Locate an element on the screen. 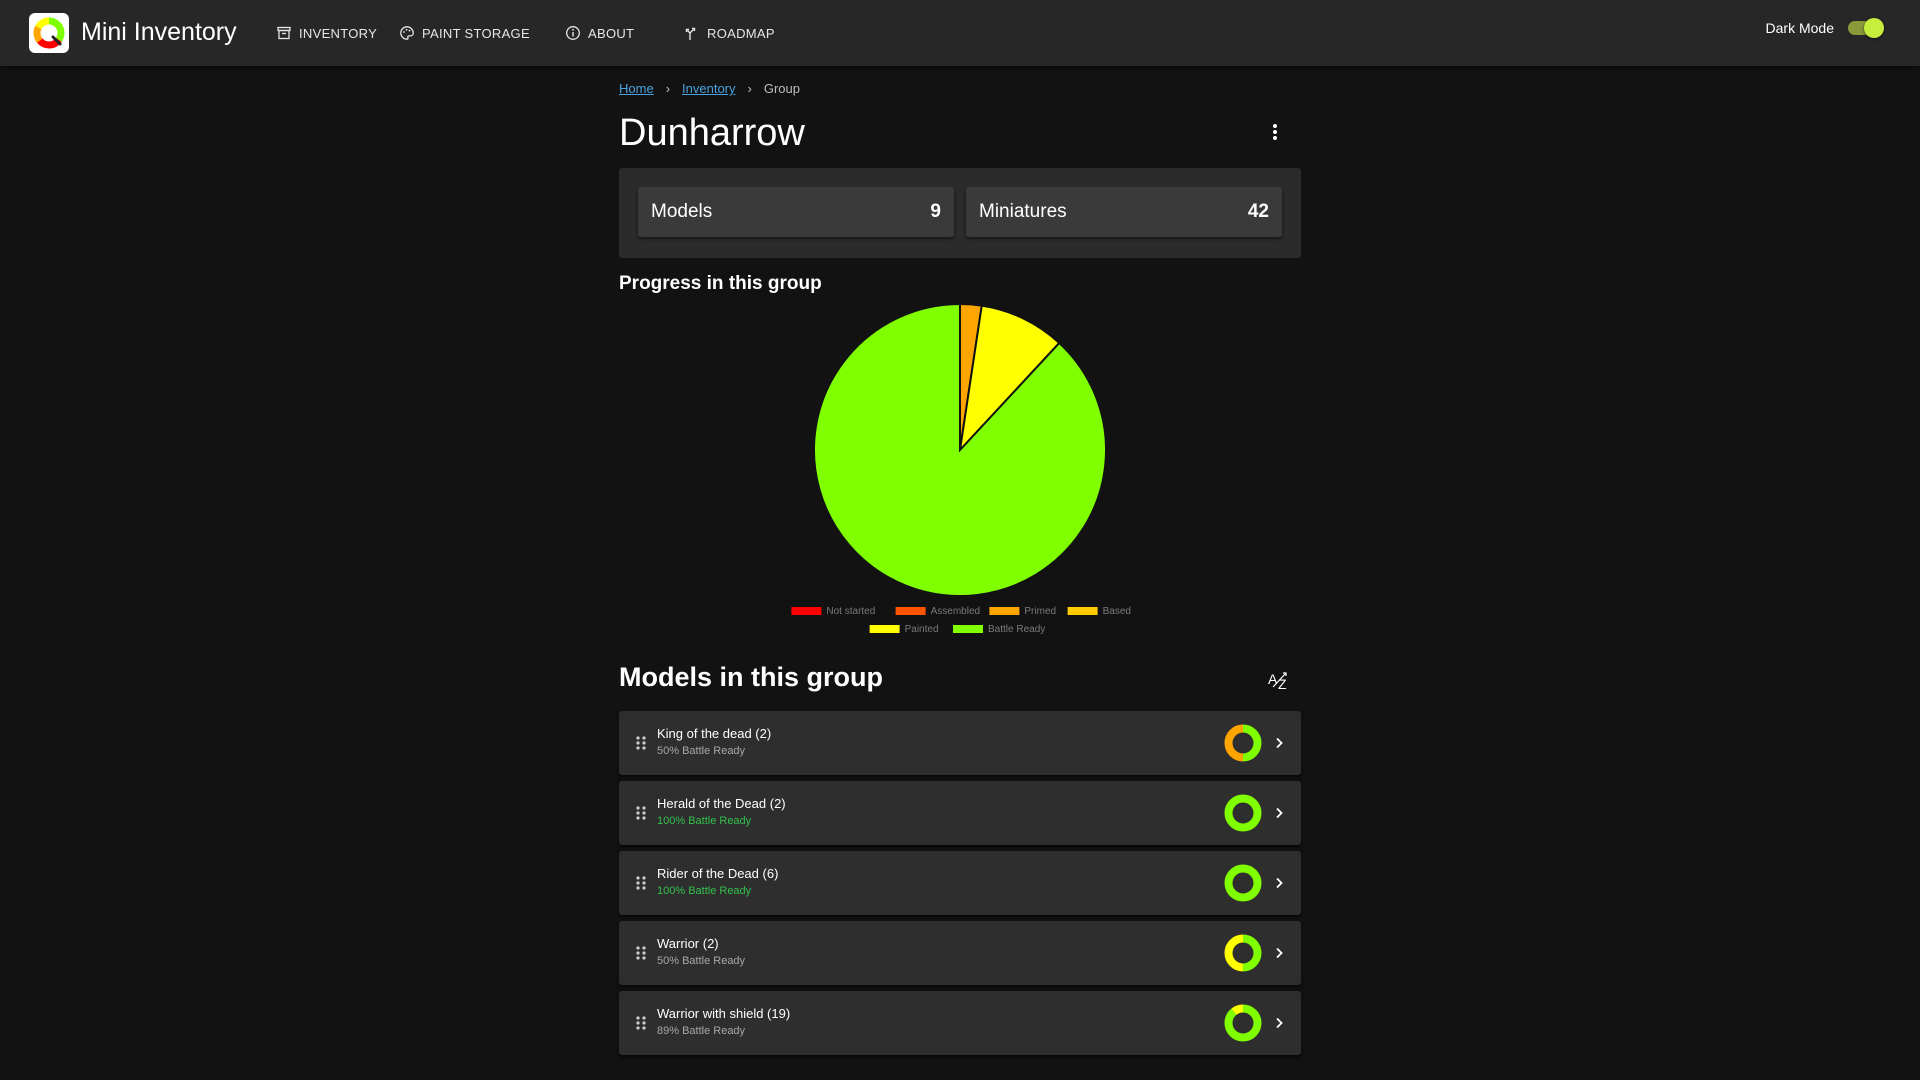 The image size is (1920, 1080). models-heading: Models in this group is located at coordinates (751, 677).